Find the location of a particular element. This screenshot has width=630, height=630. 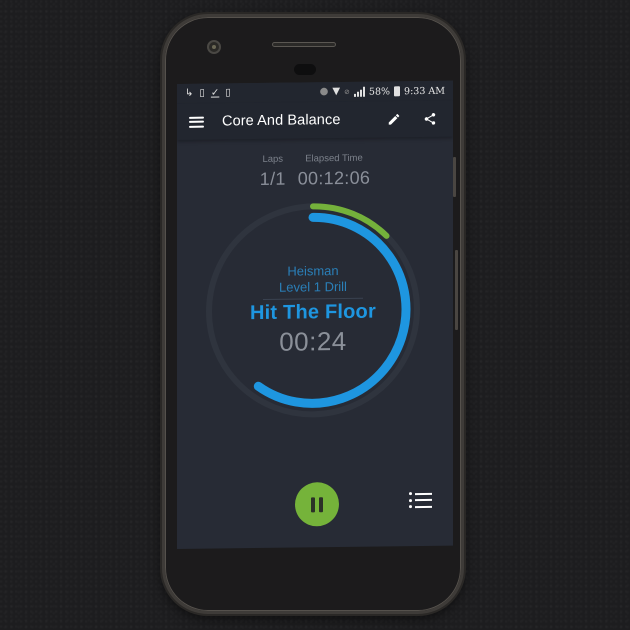

check-download-icon: ✓ is located at coordinates (215, 93).